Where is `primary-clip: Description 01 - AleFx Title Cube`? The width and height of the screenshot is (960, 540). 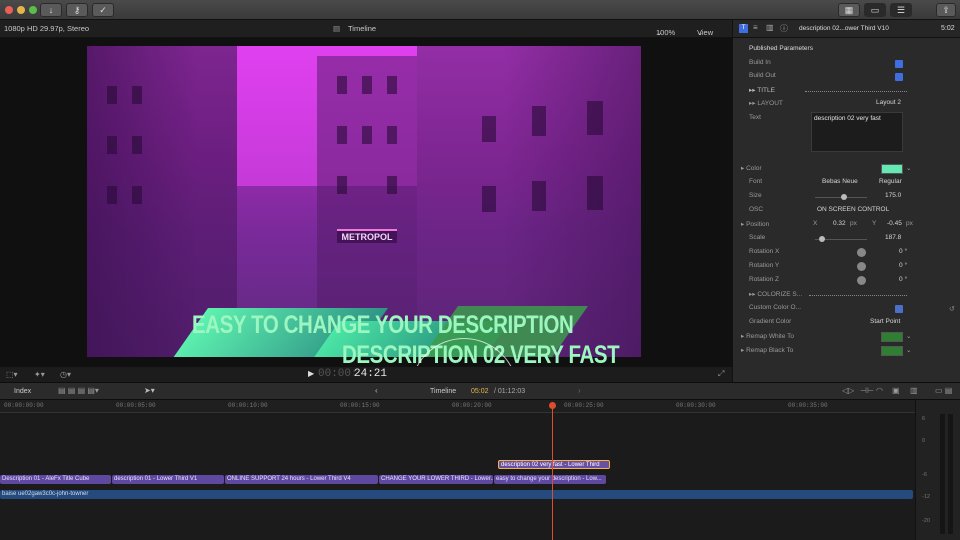
primary-clip: Description 01 - AleFx Title Cube is located at coordinates (55, 479).